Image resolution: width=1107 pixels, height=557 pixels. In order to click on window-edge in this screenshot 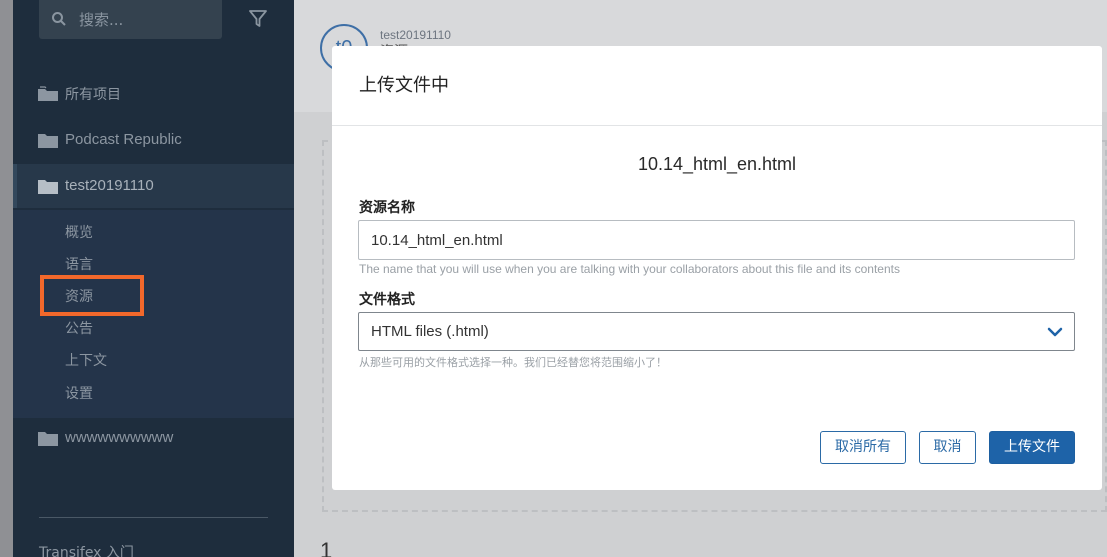, I will do `click(6, 278)`.